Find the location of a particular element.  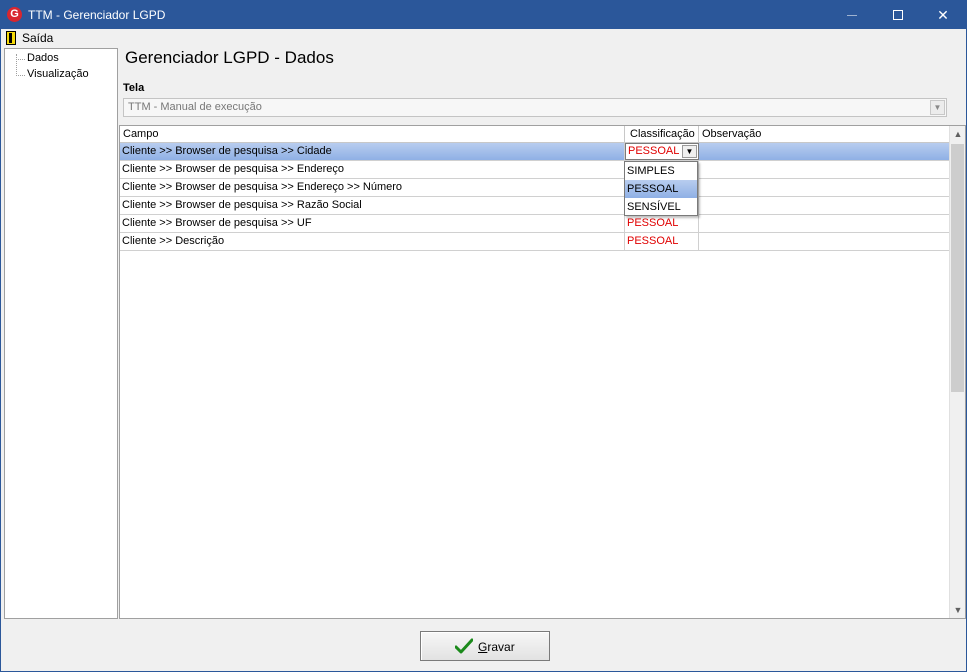

maximize-icon is located at coordinates (898, 15).